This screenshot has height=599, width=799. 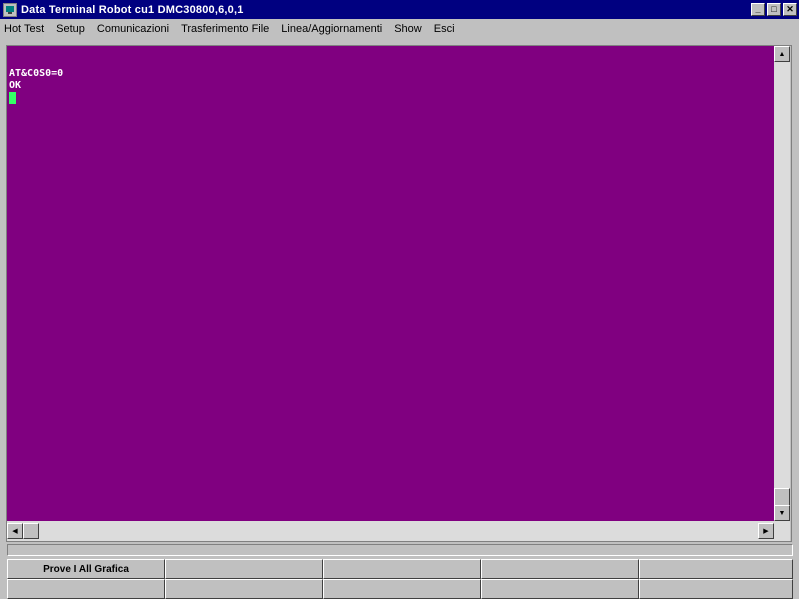 I want to click on terminal-line: OK, so click(x=15, y=85).